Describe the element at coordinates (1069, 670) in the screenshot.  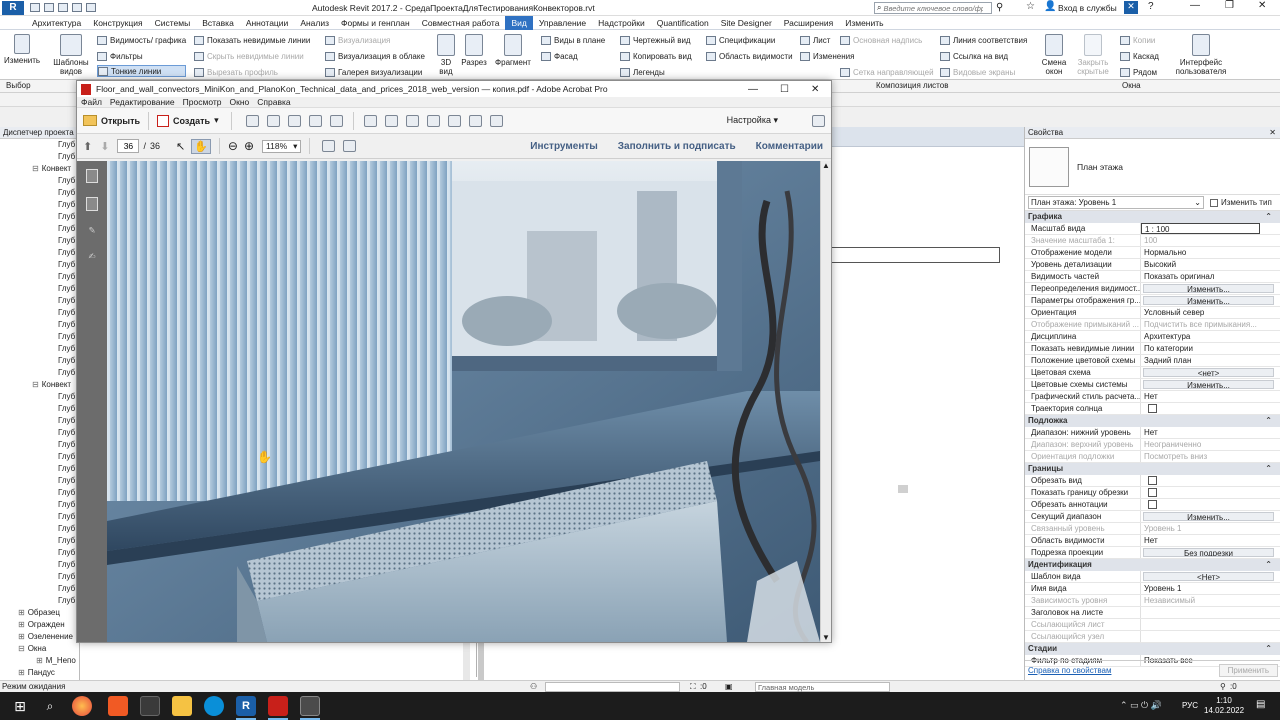
I see `properties-help-link: Справка по свойствам` at that location.